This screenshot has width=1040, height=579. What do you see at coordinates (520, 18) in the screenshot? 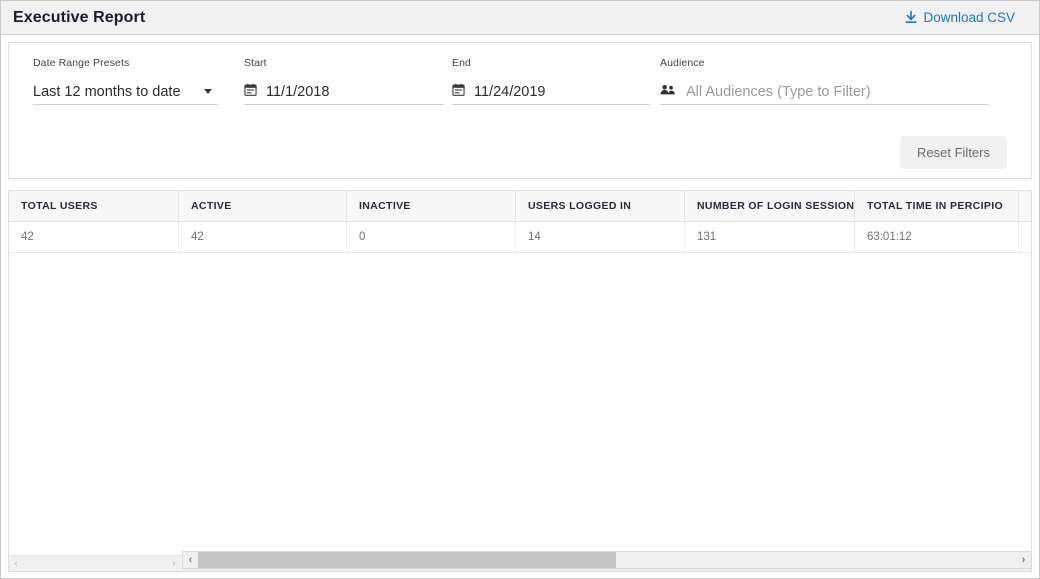
I see `page-header: Executive Report Download CSV` at bounding box center [520, 18].